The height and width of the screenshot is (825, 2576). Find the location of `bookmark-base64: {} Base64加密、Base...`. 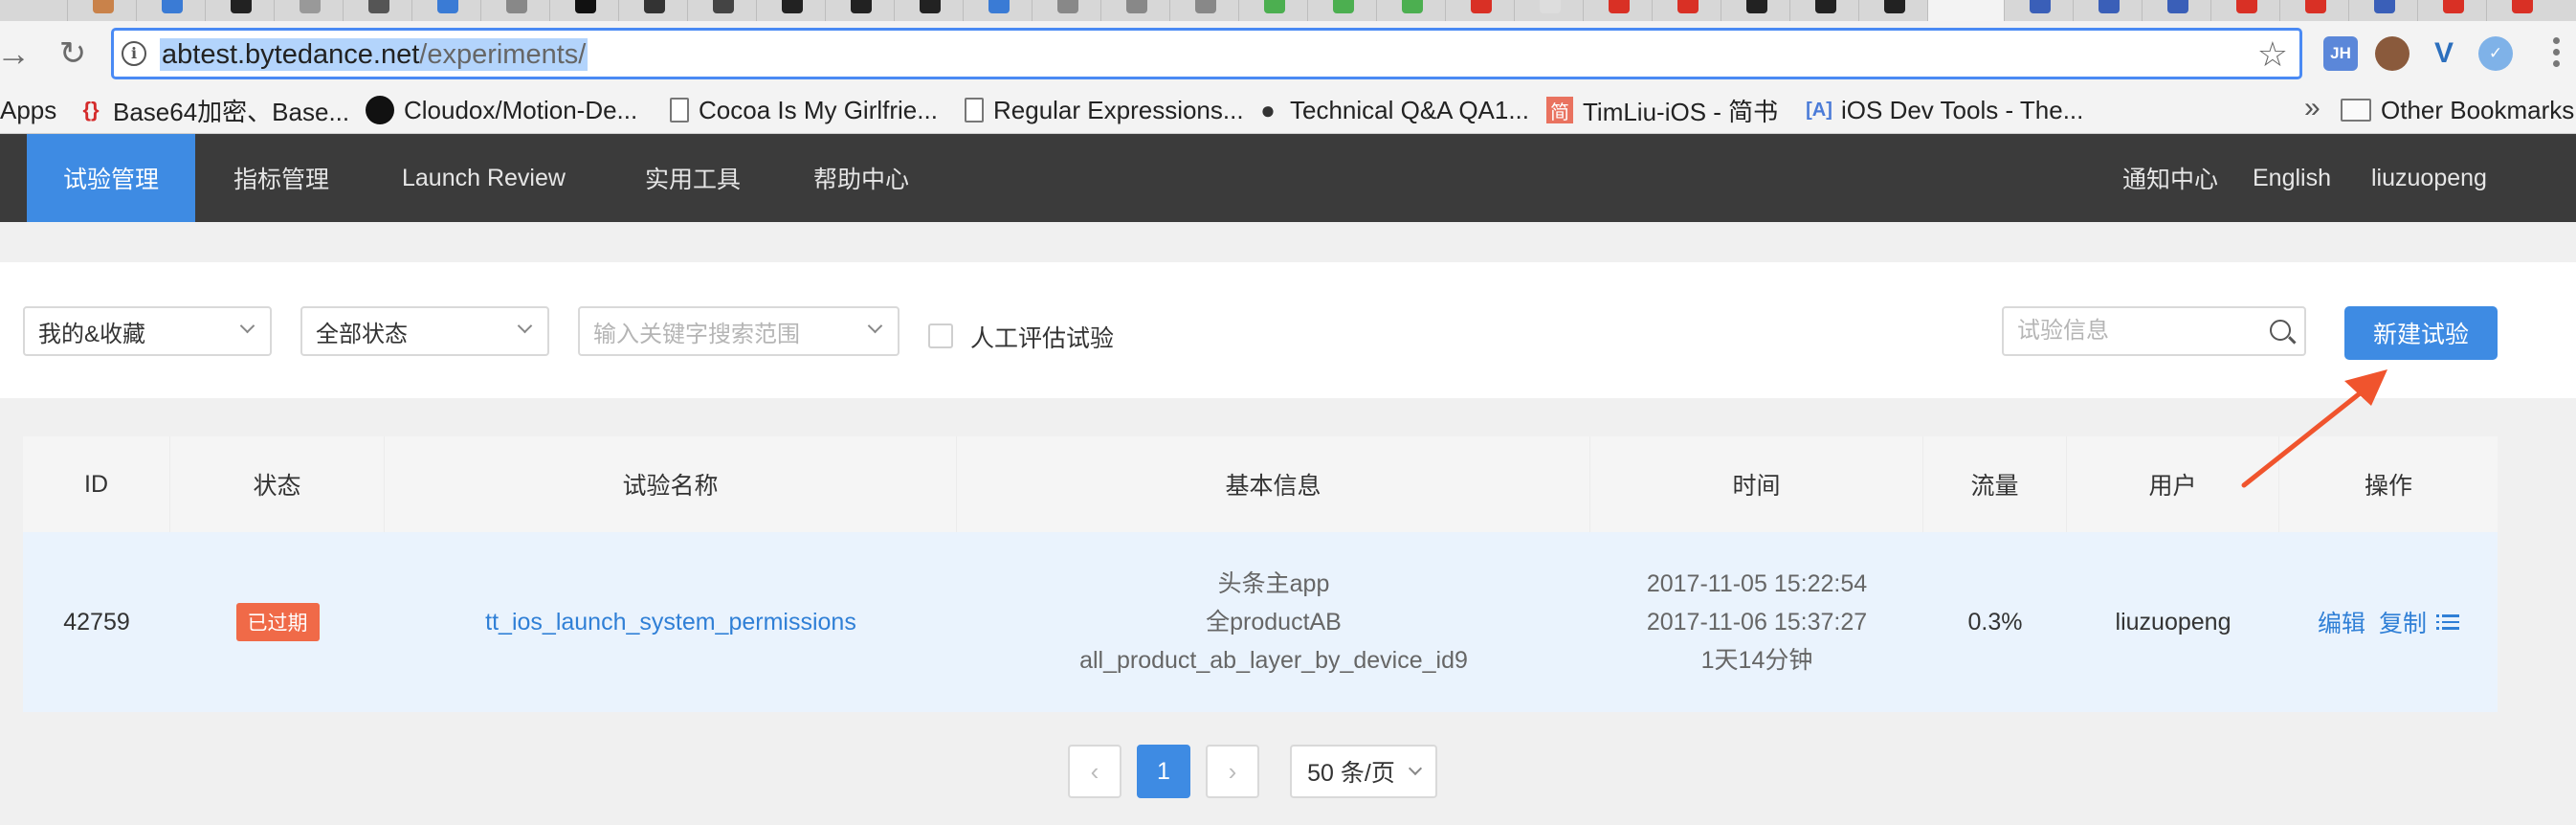

bookmark-base64: {} Base64加密、Base... is located at coordinates (213, 110).